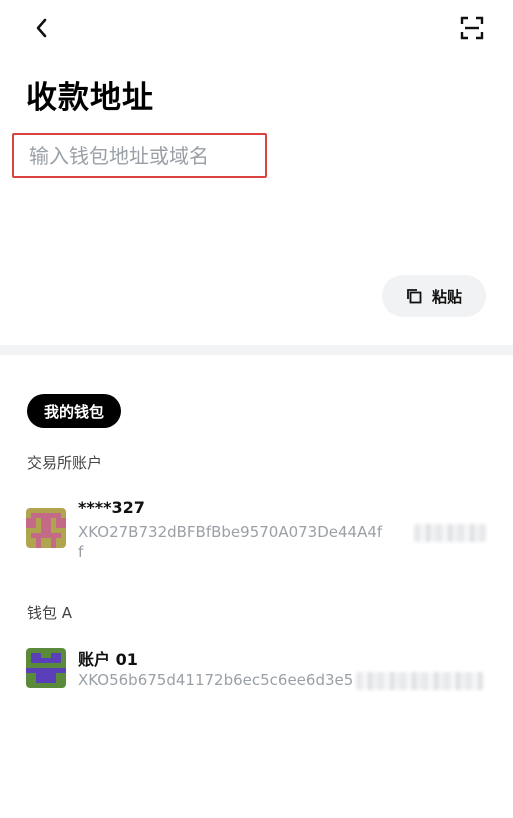 The height and width of the screenshot is (818, 513). What do you see at coordinates (50, 613) in the screenshot?
I see `section-label-wallet-a: 钱包 A` at bounding box center [50, 613].